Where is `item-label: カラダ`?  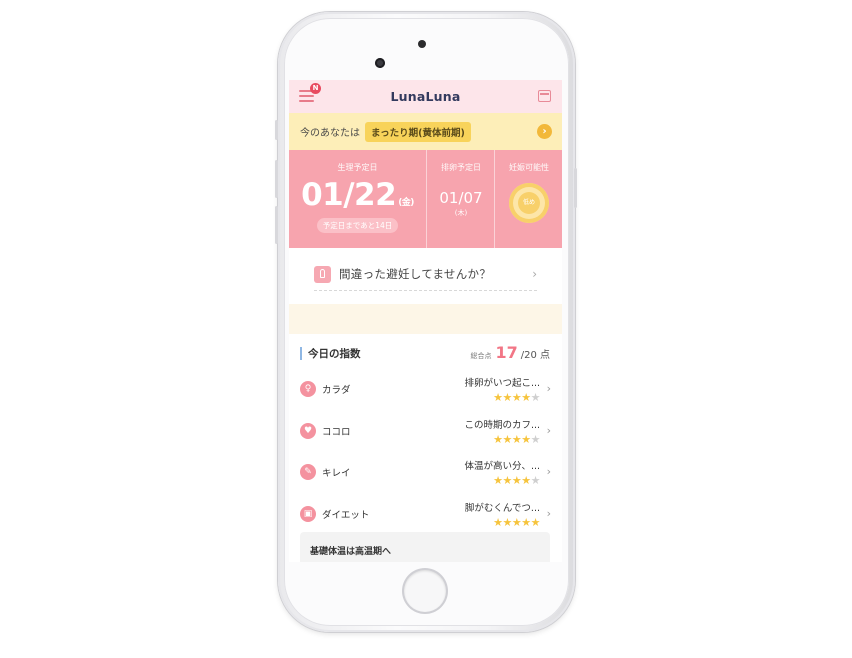
item-label: カラダ is located at coordinates (336, 390).